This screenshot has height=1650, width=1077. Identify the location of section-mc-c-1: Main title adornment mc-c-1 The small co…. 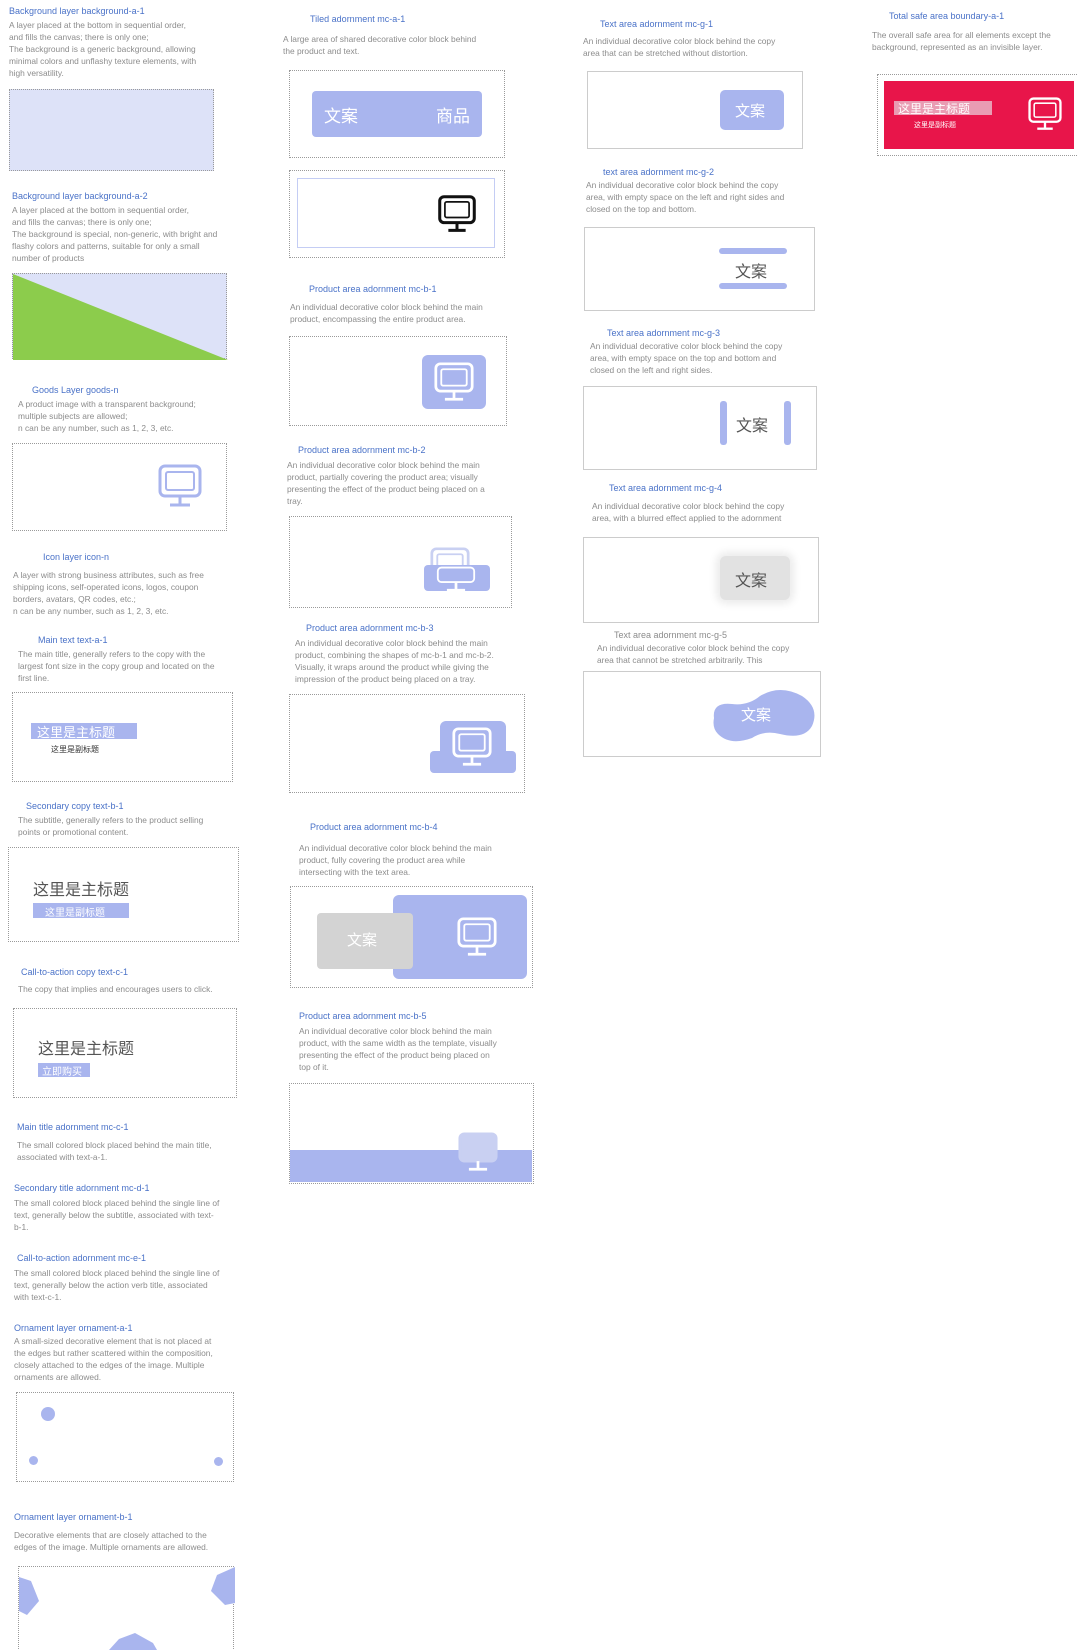
(132, 1142).